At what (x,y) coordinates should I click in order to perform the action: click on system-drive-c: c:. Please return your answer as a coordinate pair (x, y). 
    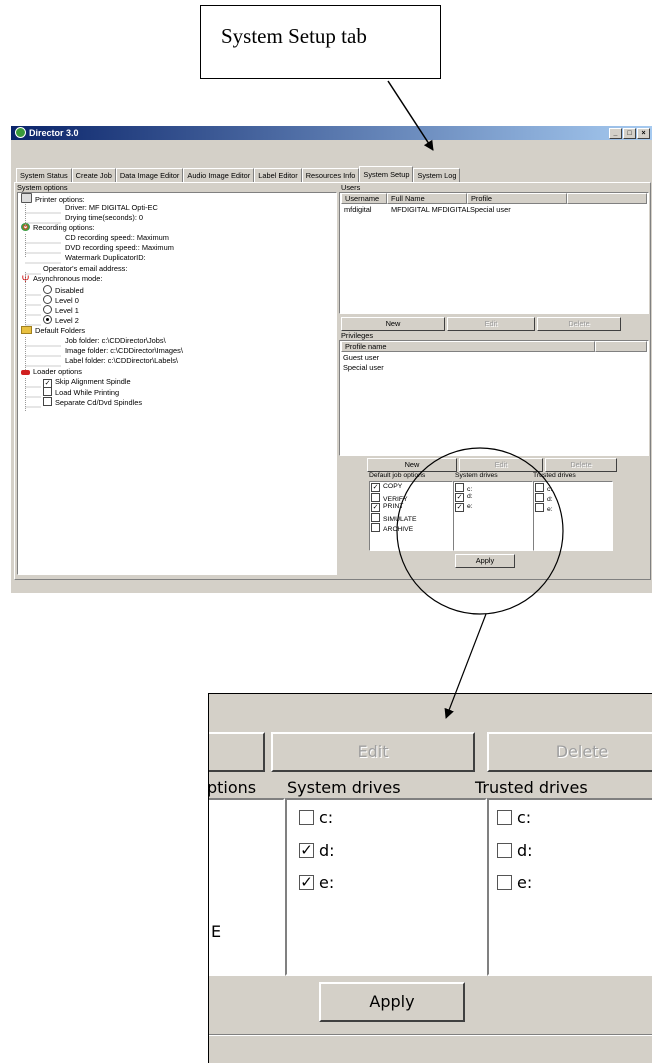
    Looking at the image, I should click on (463, 488).